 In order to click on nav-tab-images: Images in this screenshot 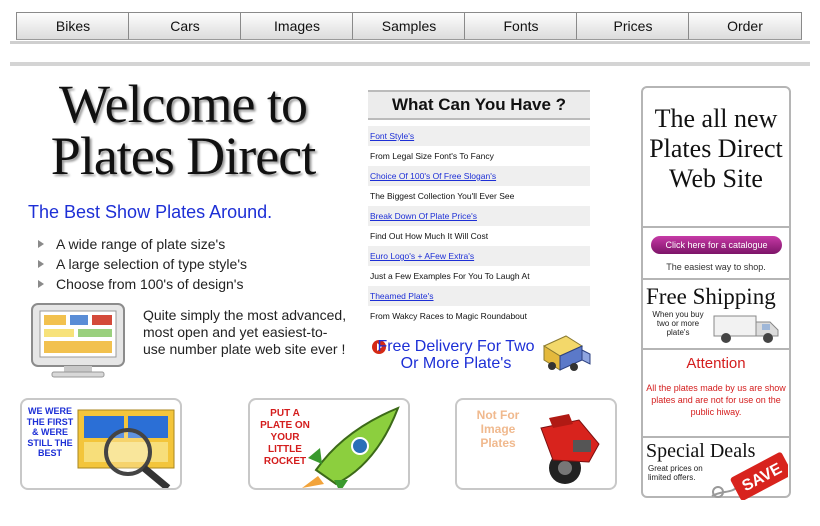, I will do `click(297, 26)`.